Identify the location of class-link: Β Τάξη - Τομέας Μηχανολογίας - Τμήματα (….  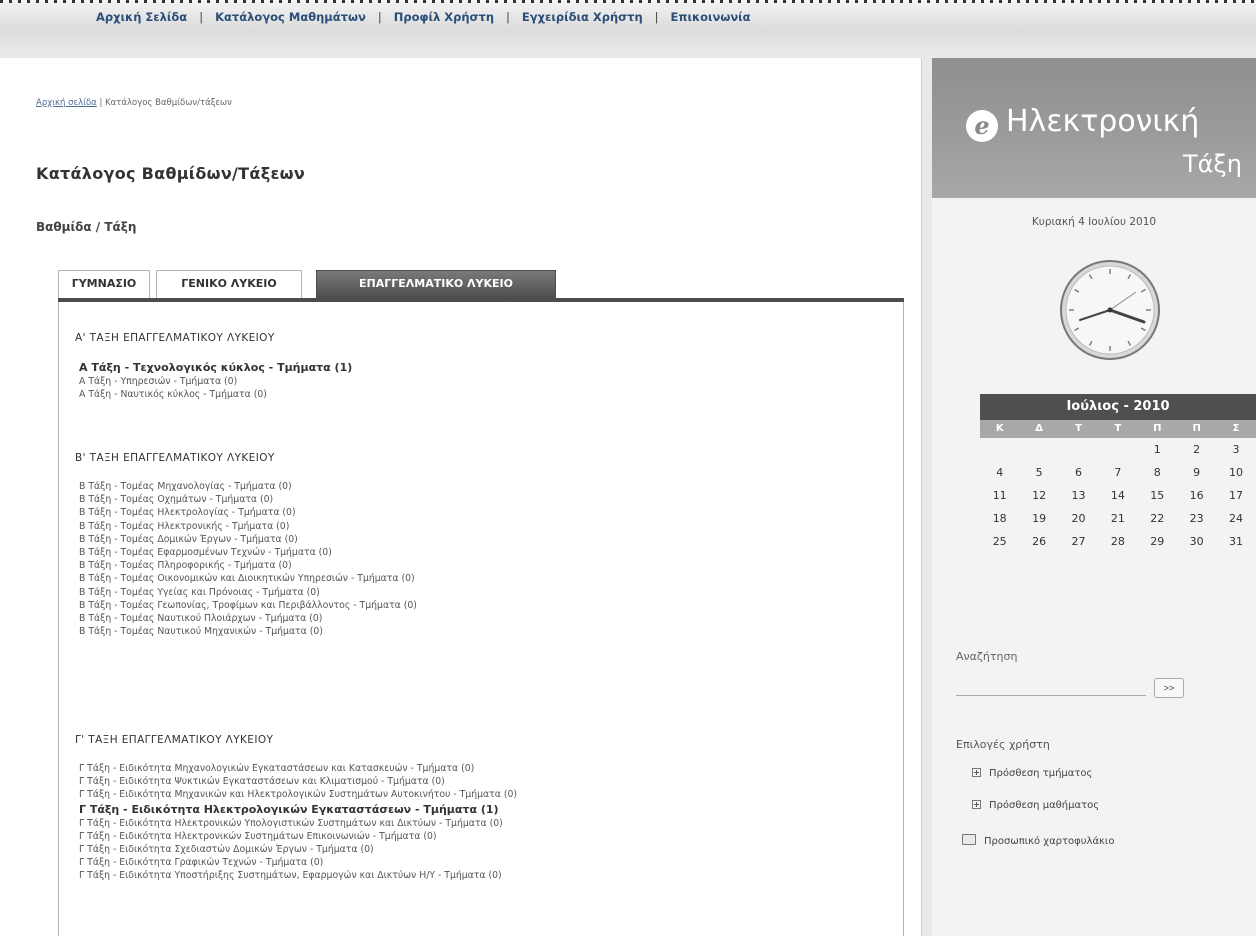
(248, 486).